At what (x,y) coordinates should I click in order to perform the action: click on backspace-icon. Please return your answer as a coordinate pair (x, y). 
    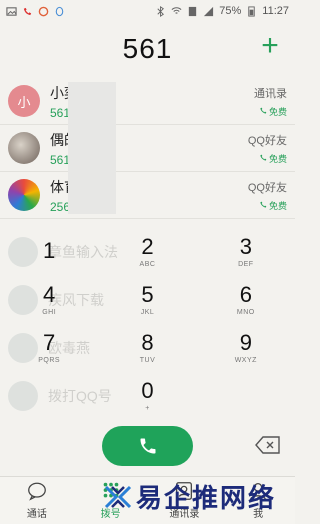
    Looking at the image, I should click on (268, 445).